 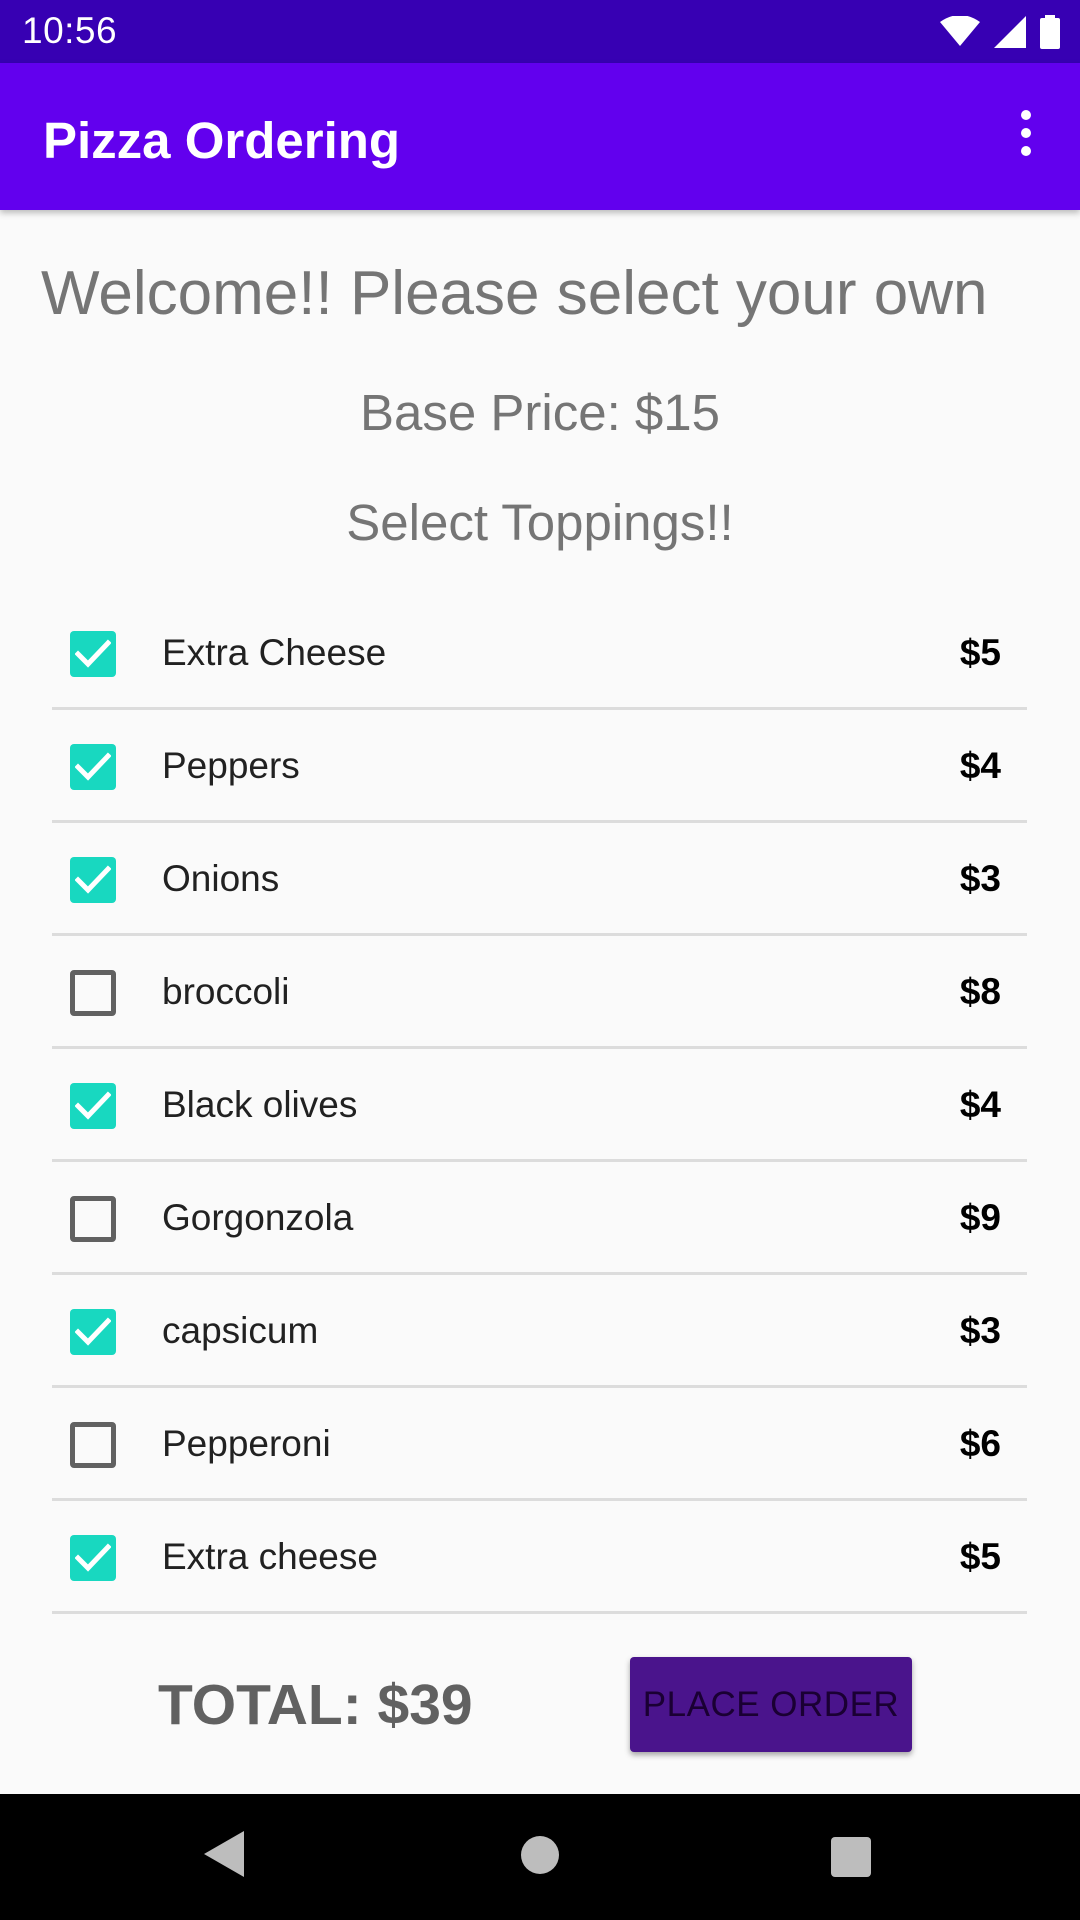 I want to click on topping-price: $8, so click(x=980, y=991).